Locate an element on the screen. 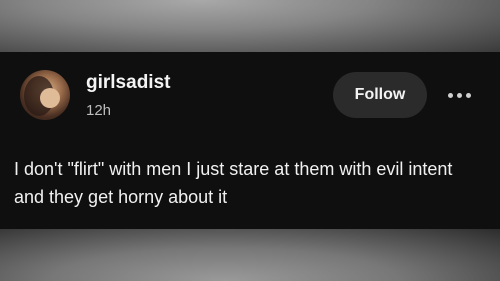 The height and width of the screenshot is (281, 500). avatar is located at coordinates (45, 95).